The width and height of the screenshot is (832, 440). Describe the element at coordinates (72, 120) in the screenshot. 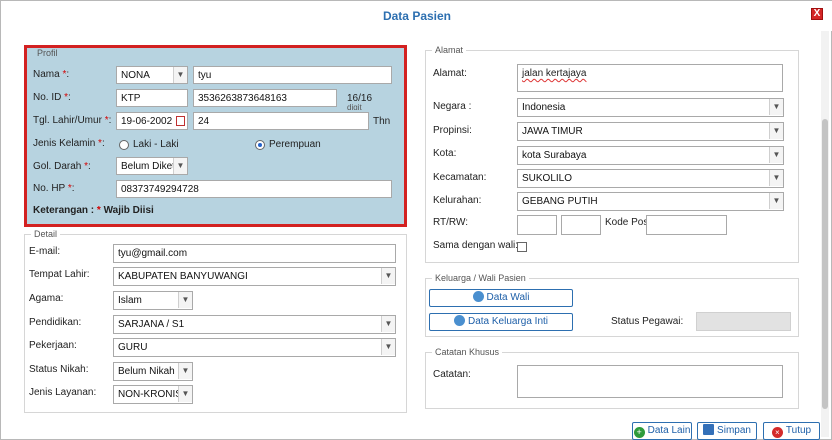

I see `tgl-lahir-label: Tgl. Lahir/Umur *:` at that location.